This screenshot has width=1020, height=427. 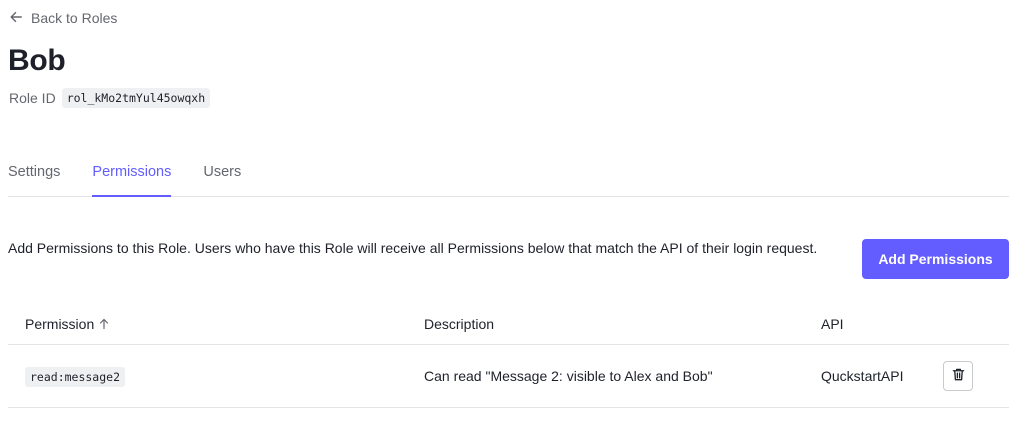 I want to click on tab-bar: Settings Permissions Users, so click(x=508, y=174).